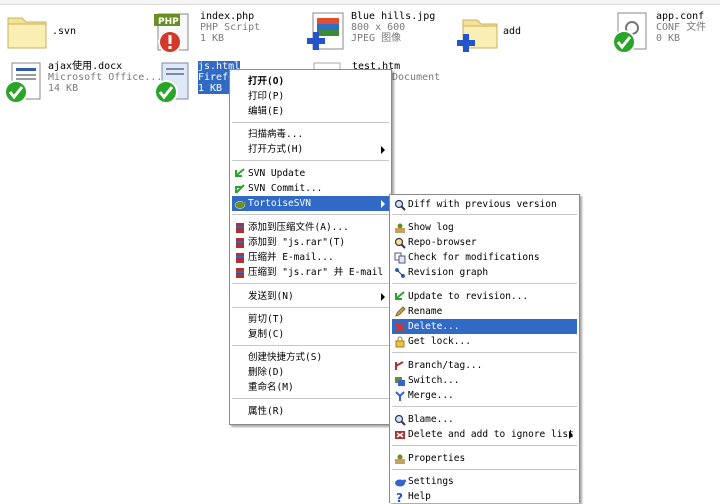 The image size is (720, 504). Describe the element at coordinates (310, 334) in the screenshot. I see `menu-item-copy: 复制(C)` at that location.